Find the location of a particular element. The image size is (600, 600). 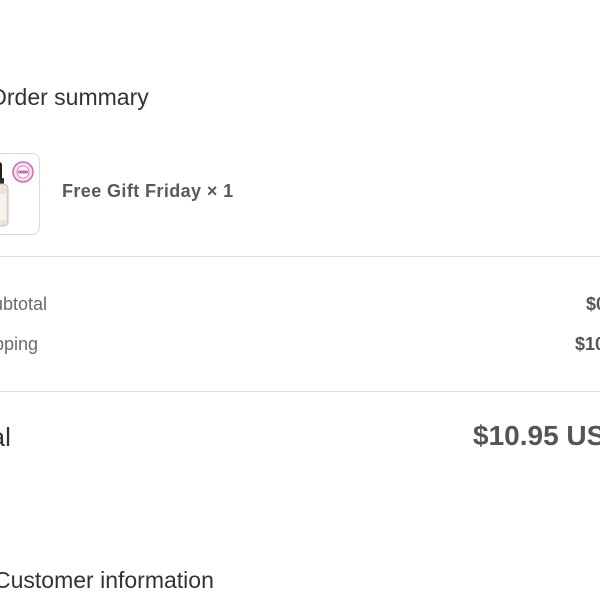

product-name: Free Gift Friday × 1 is located at coordinates (148, 191).